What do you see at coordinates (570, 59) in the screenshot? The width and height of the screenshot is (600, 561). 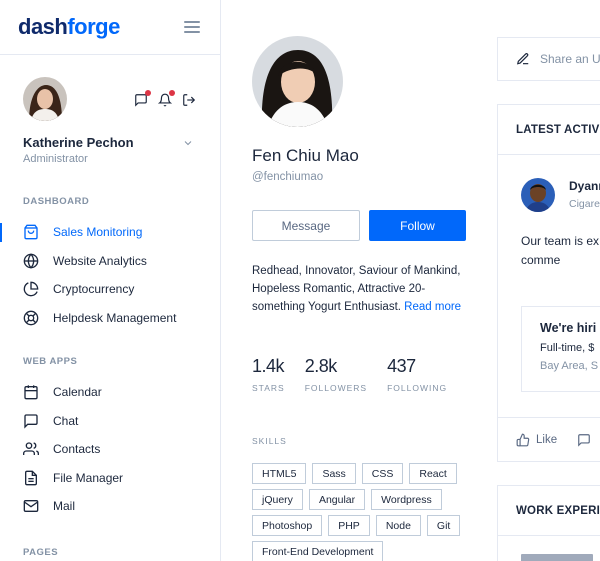 I see `share-placeholder: Share an U` at bounding box center [570, 59].